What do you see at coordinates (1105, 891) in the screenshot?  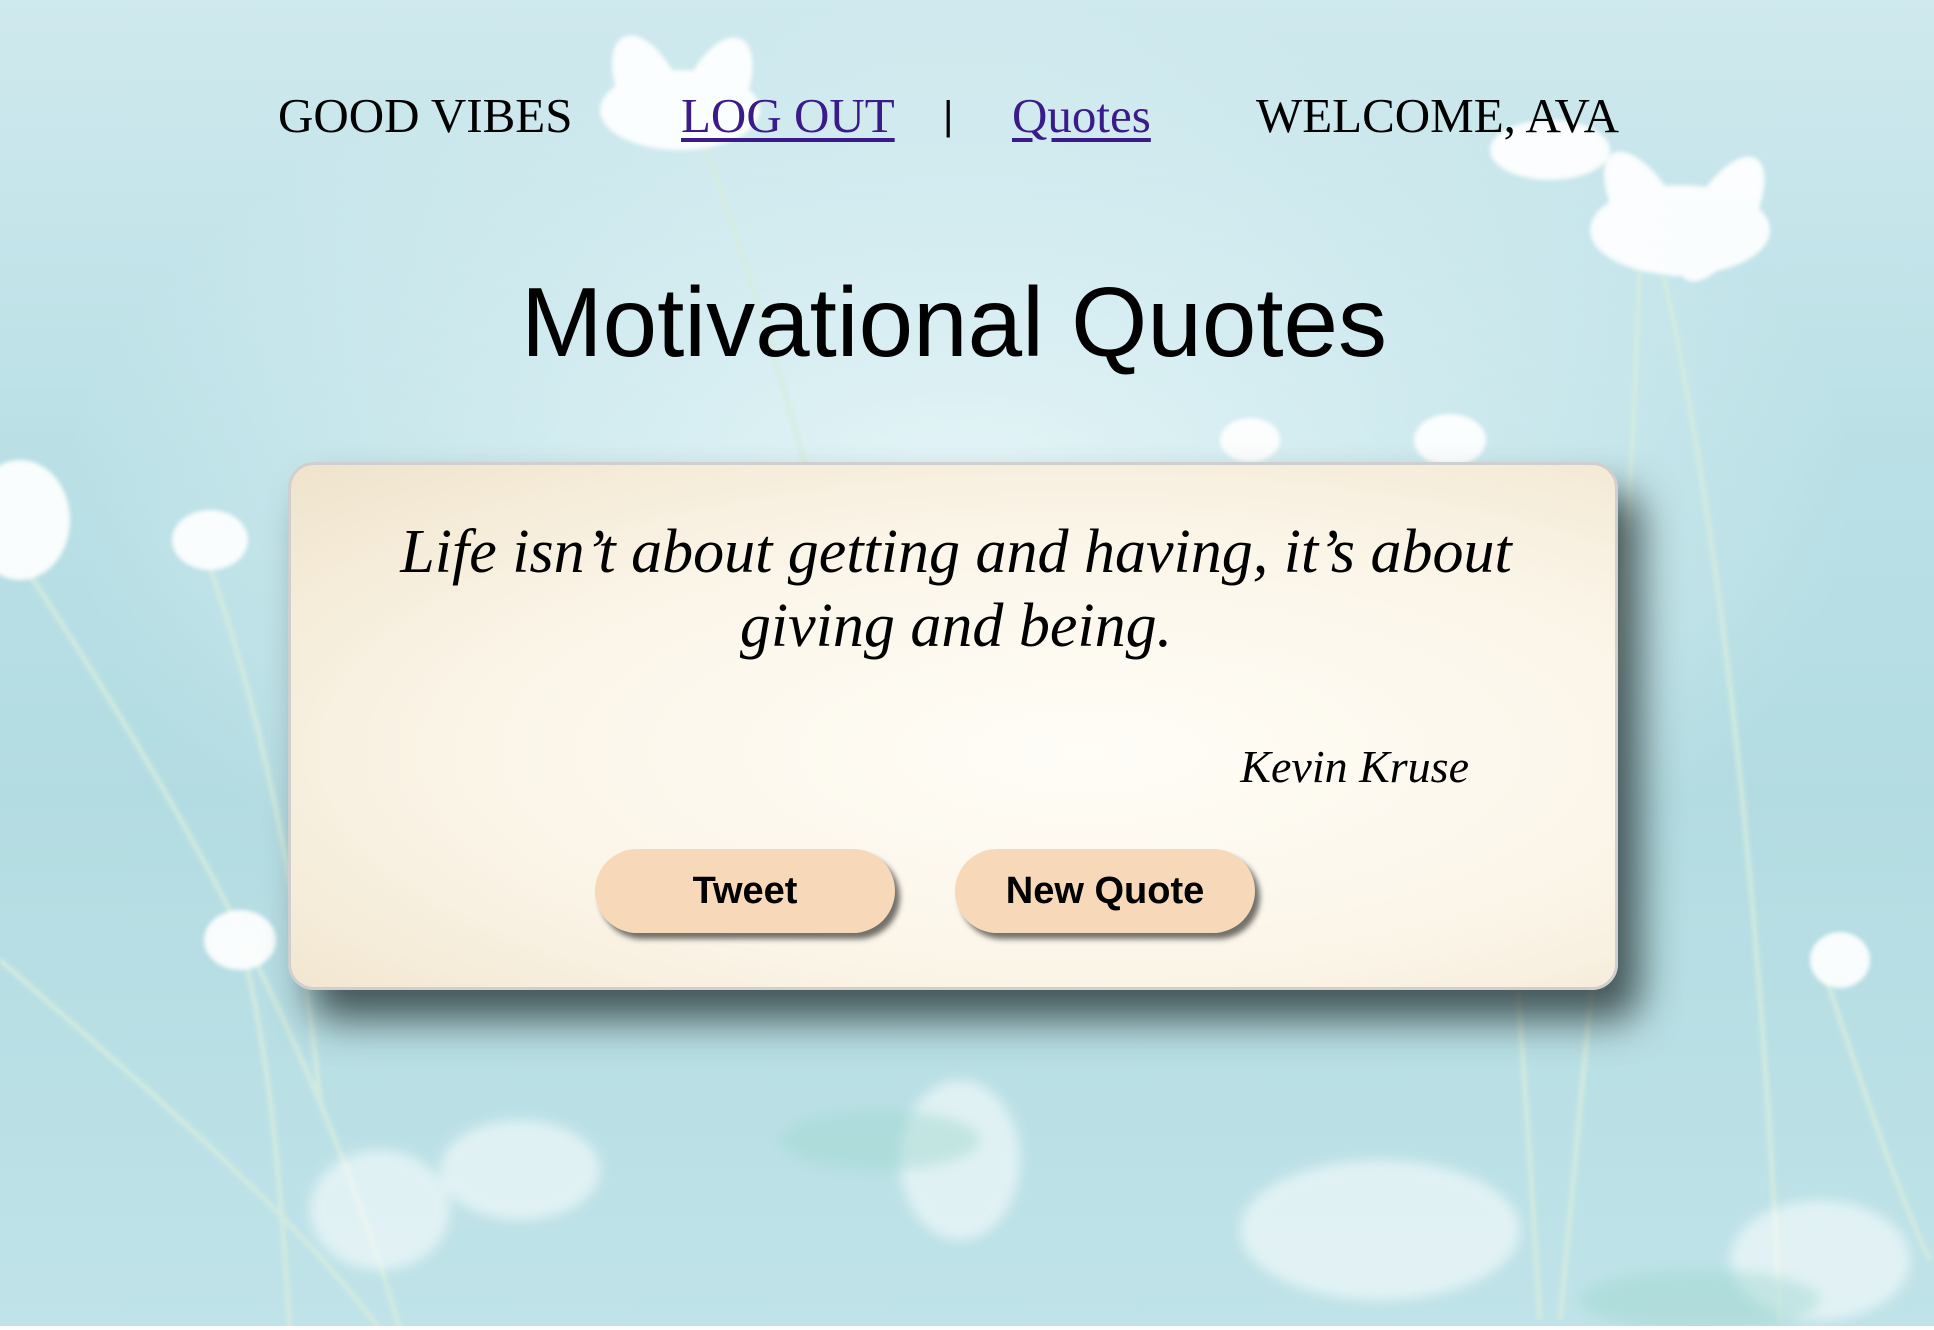 I see `new-quote-button: New Quote` at bounding box center [1105, 891].